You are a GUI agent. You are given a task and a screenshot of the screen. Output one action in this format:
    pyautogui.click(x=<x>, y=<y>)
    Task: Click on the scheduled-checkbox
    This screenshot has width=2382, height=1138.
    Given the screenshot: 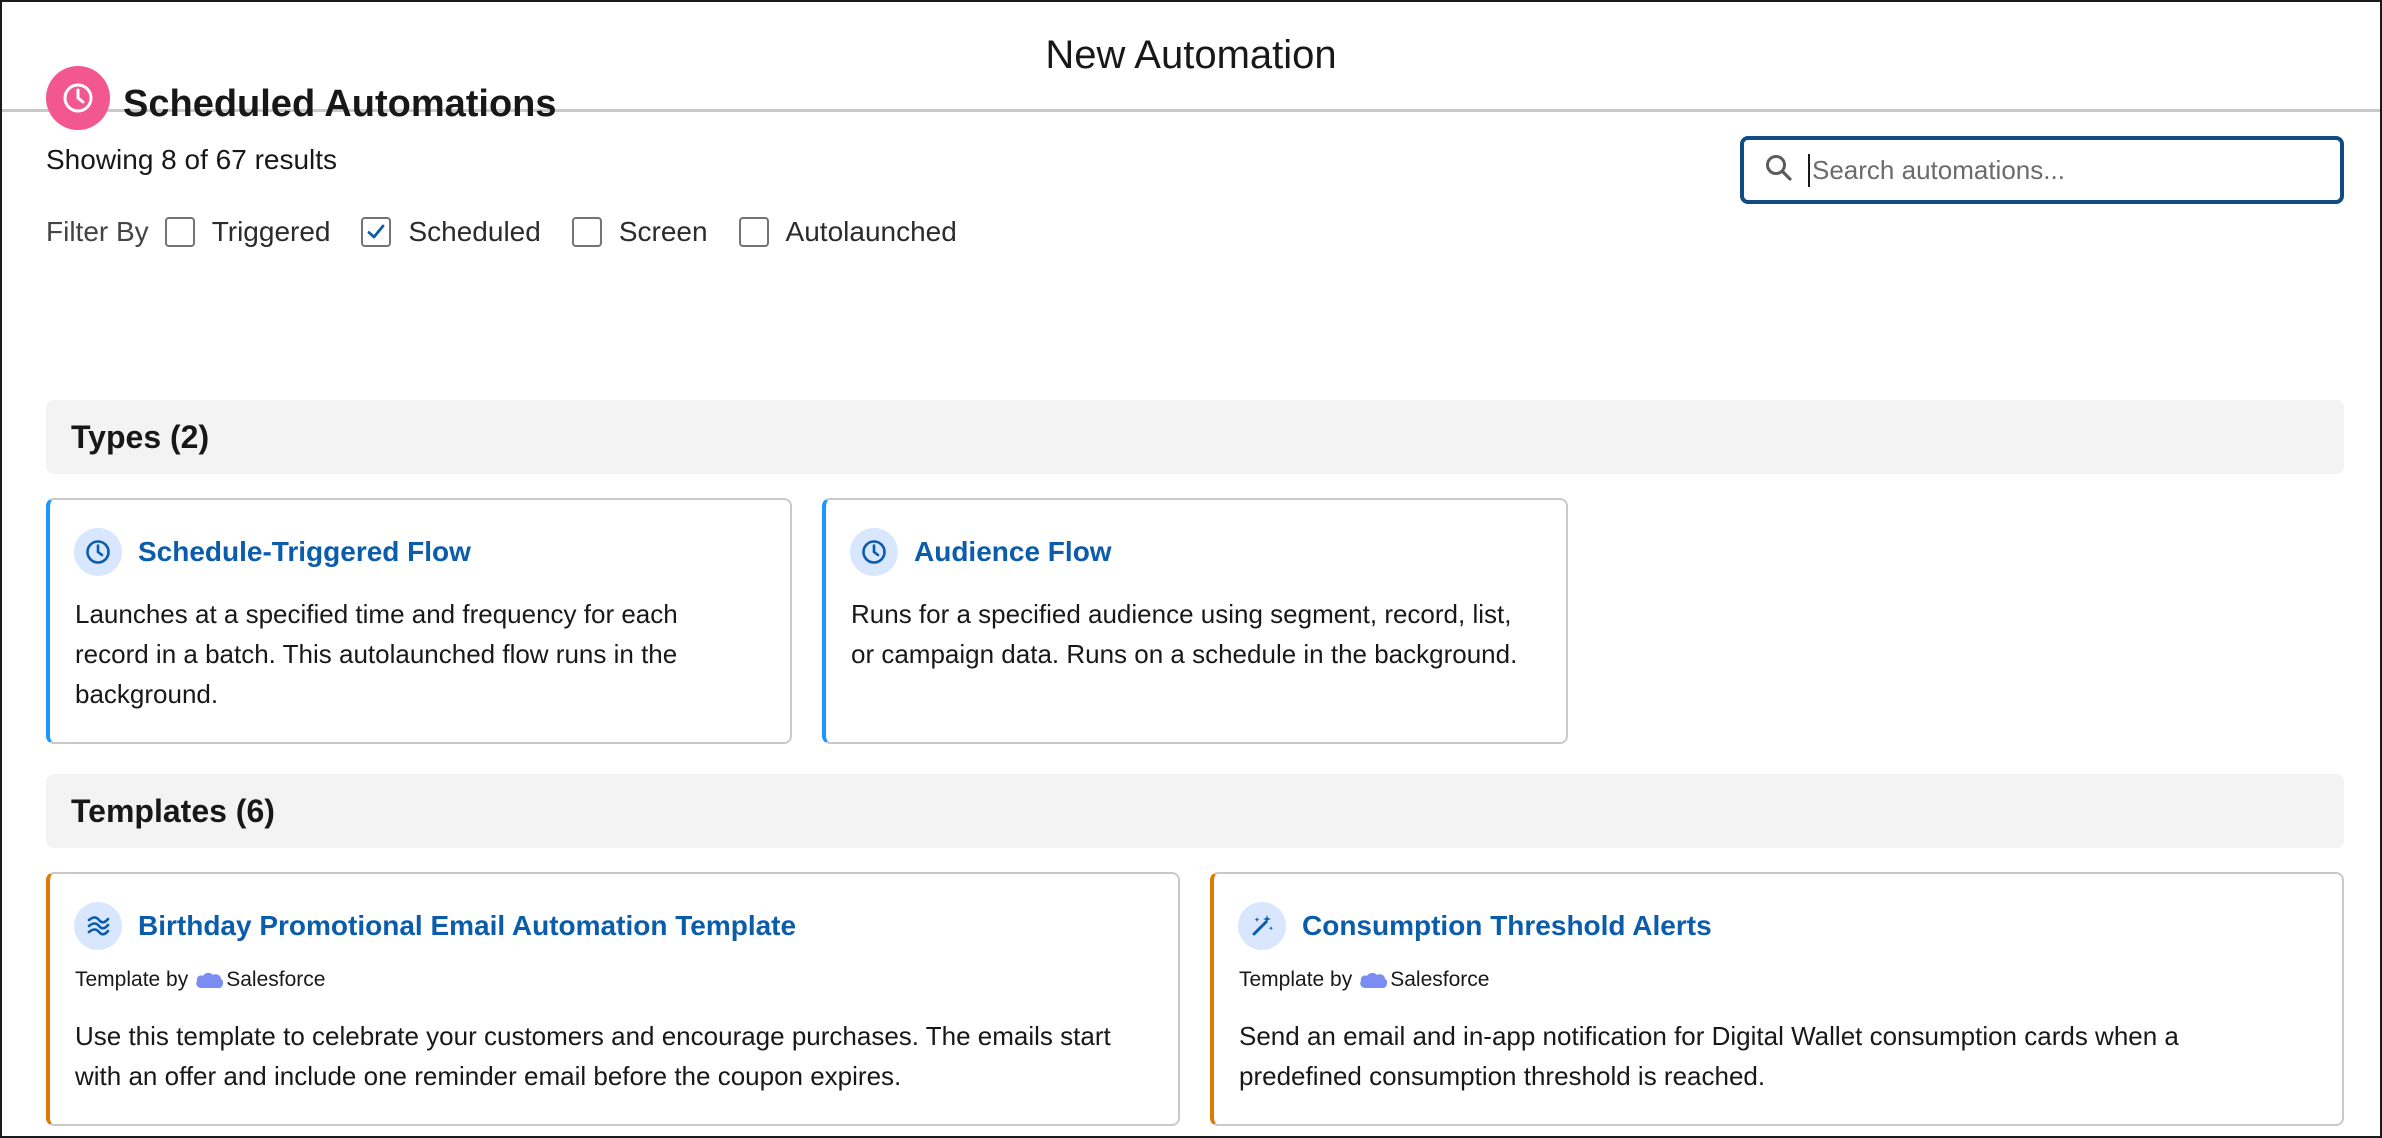 What is the action you would take?
    pyautogui.click(x=376, y=232)
    